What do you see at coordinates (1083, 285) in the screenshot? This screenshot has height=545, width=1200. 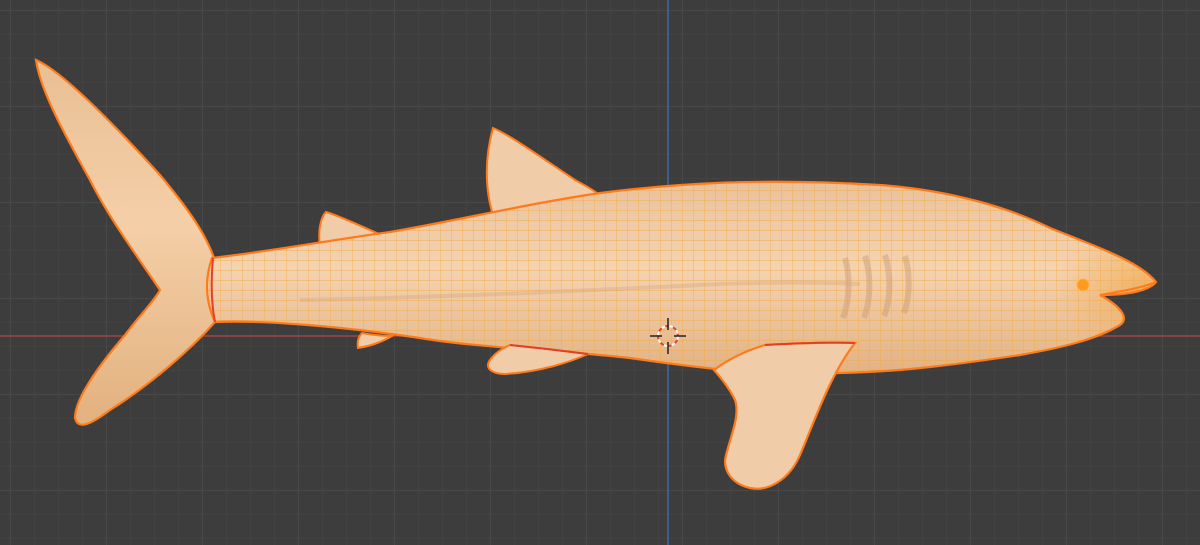 I see `object-origin-icon` at bounding box center [1083, 285].